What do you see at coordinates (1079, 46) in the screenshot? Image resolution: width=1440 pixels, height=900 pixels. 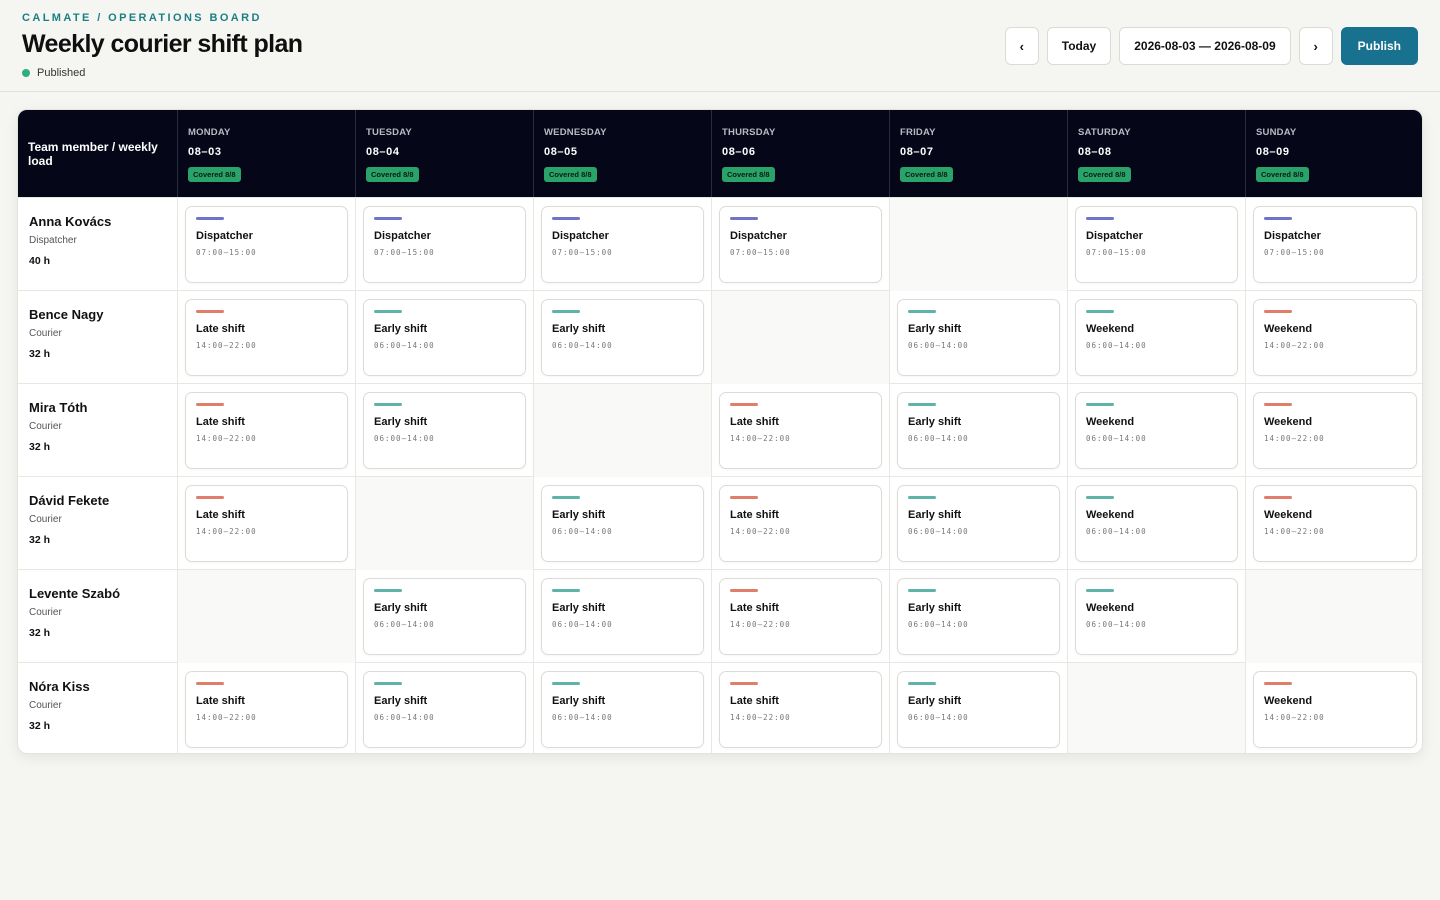 I see `today-button: Today` at bounding box center [1079, 46].